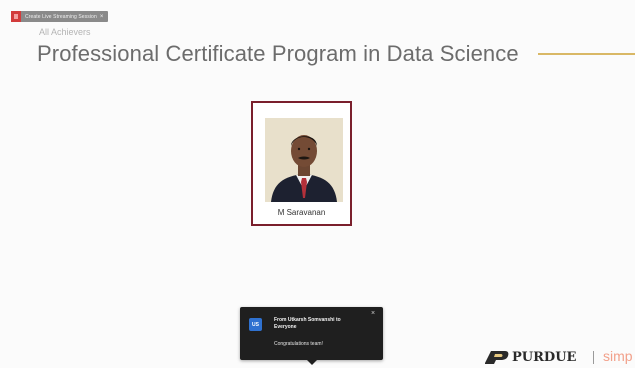  Describe the element at coordinates (102, 17) in the screenshot. I see `tab-close-icon: ×` at that location.